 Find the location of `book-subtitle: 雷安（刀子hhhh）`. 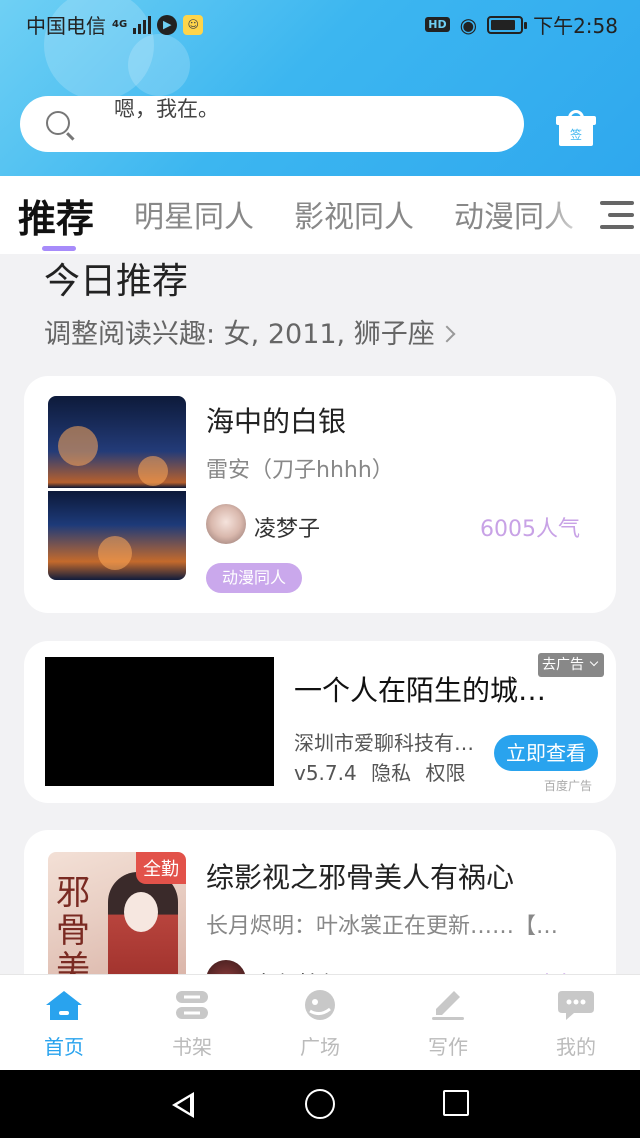

book-subtitle: 雷安（刀子hhhh） is located at coordinates (300, 470).